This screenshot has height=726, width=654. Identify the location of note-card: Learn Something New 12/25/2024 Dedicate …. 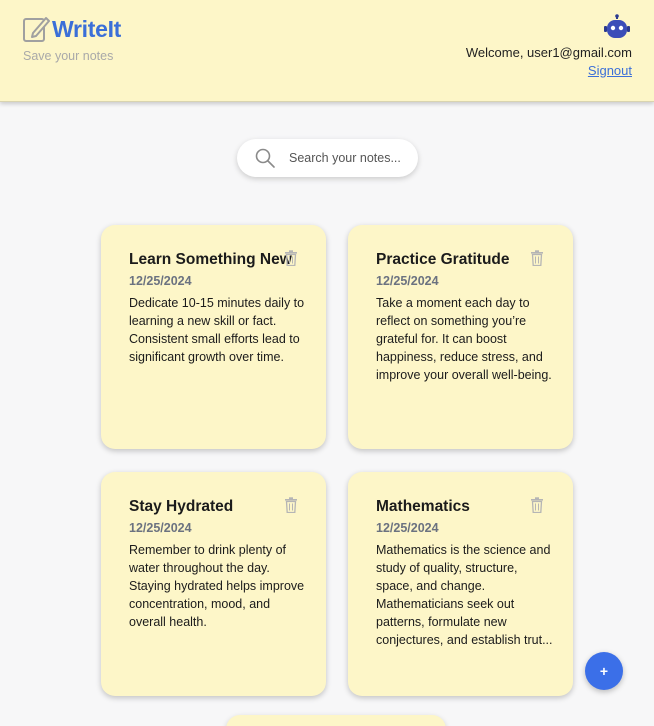
(213, 337).